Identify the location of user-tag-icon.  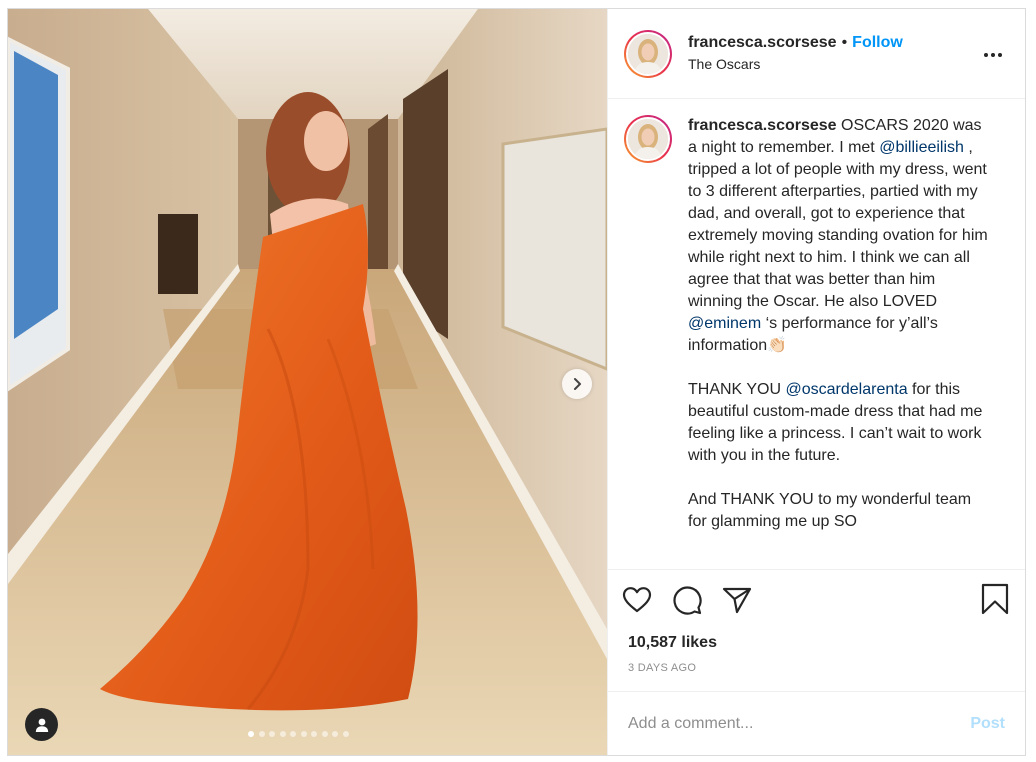
(41, 725).